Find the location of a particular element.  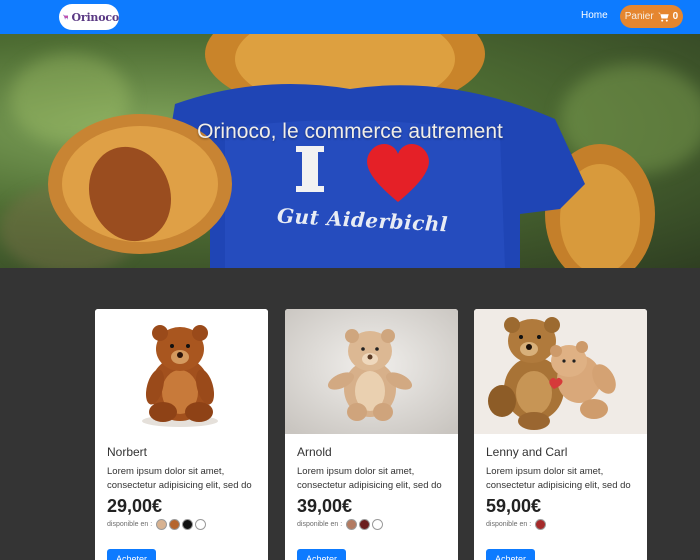

product-image-norbert is located at coordinates (181, 371).